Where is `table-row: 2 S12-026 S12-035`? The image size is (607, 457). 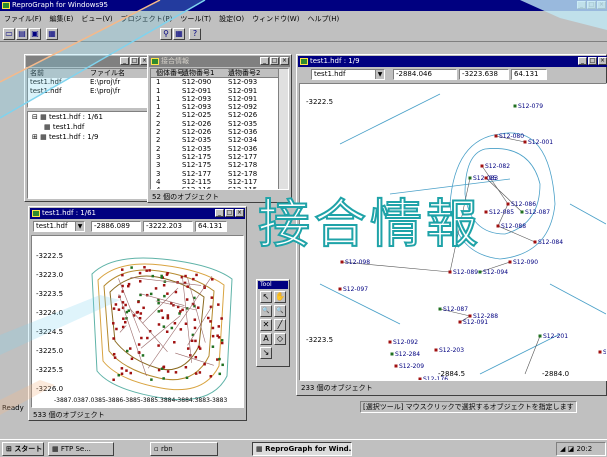
table-row: 2 S12-026 S12-035 is located at coordinates (219, 124).